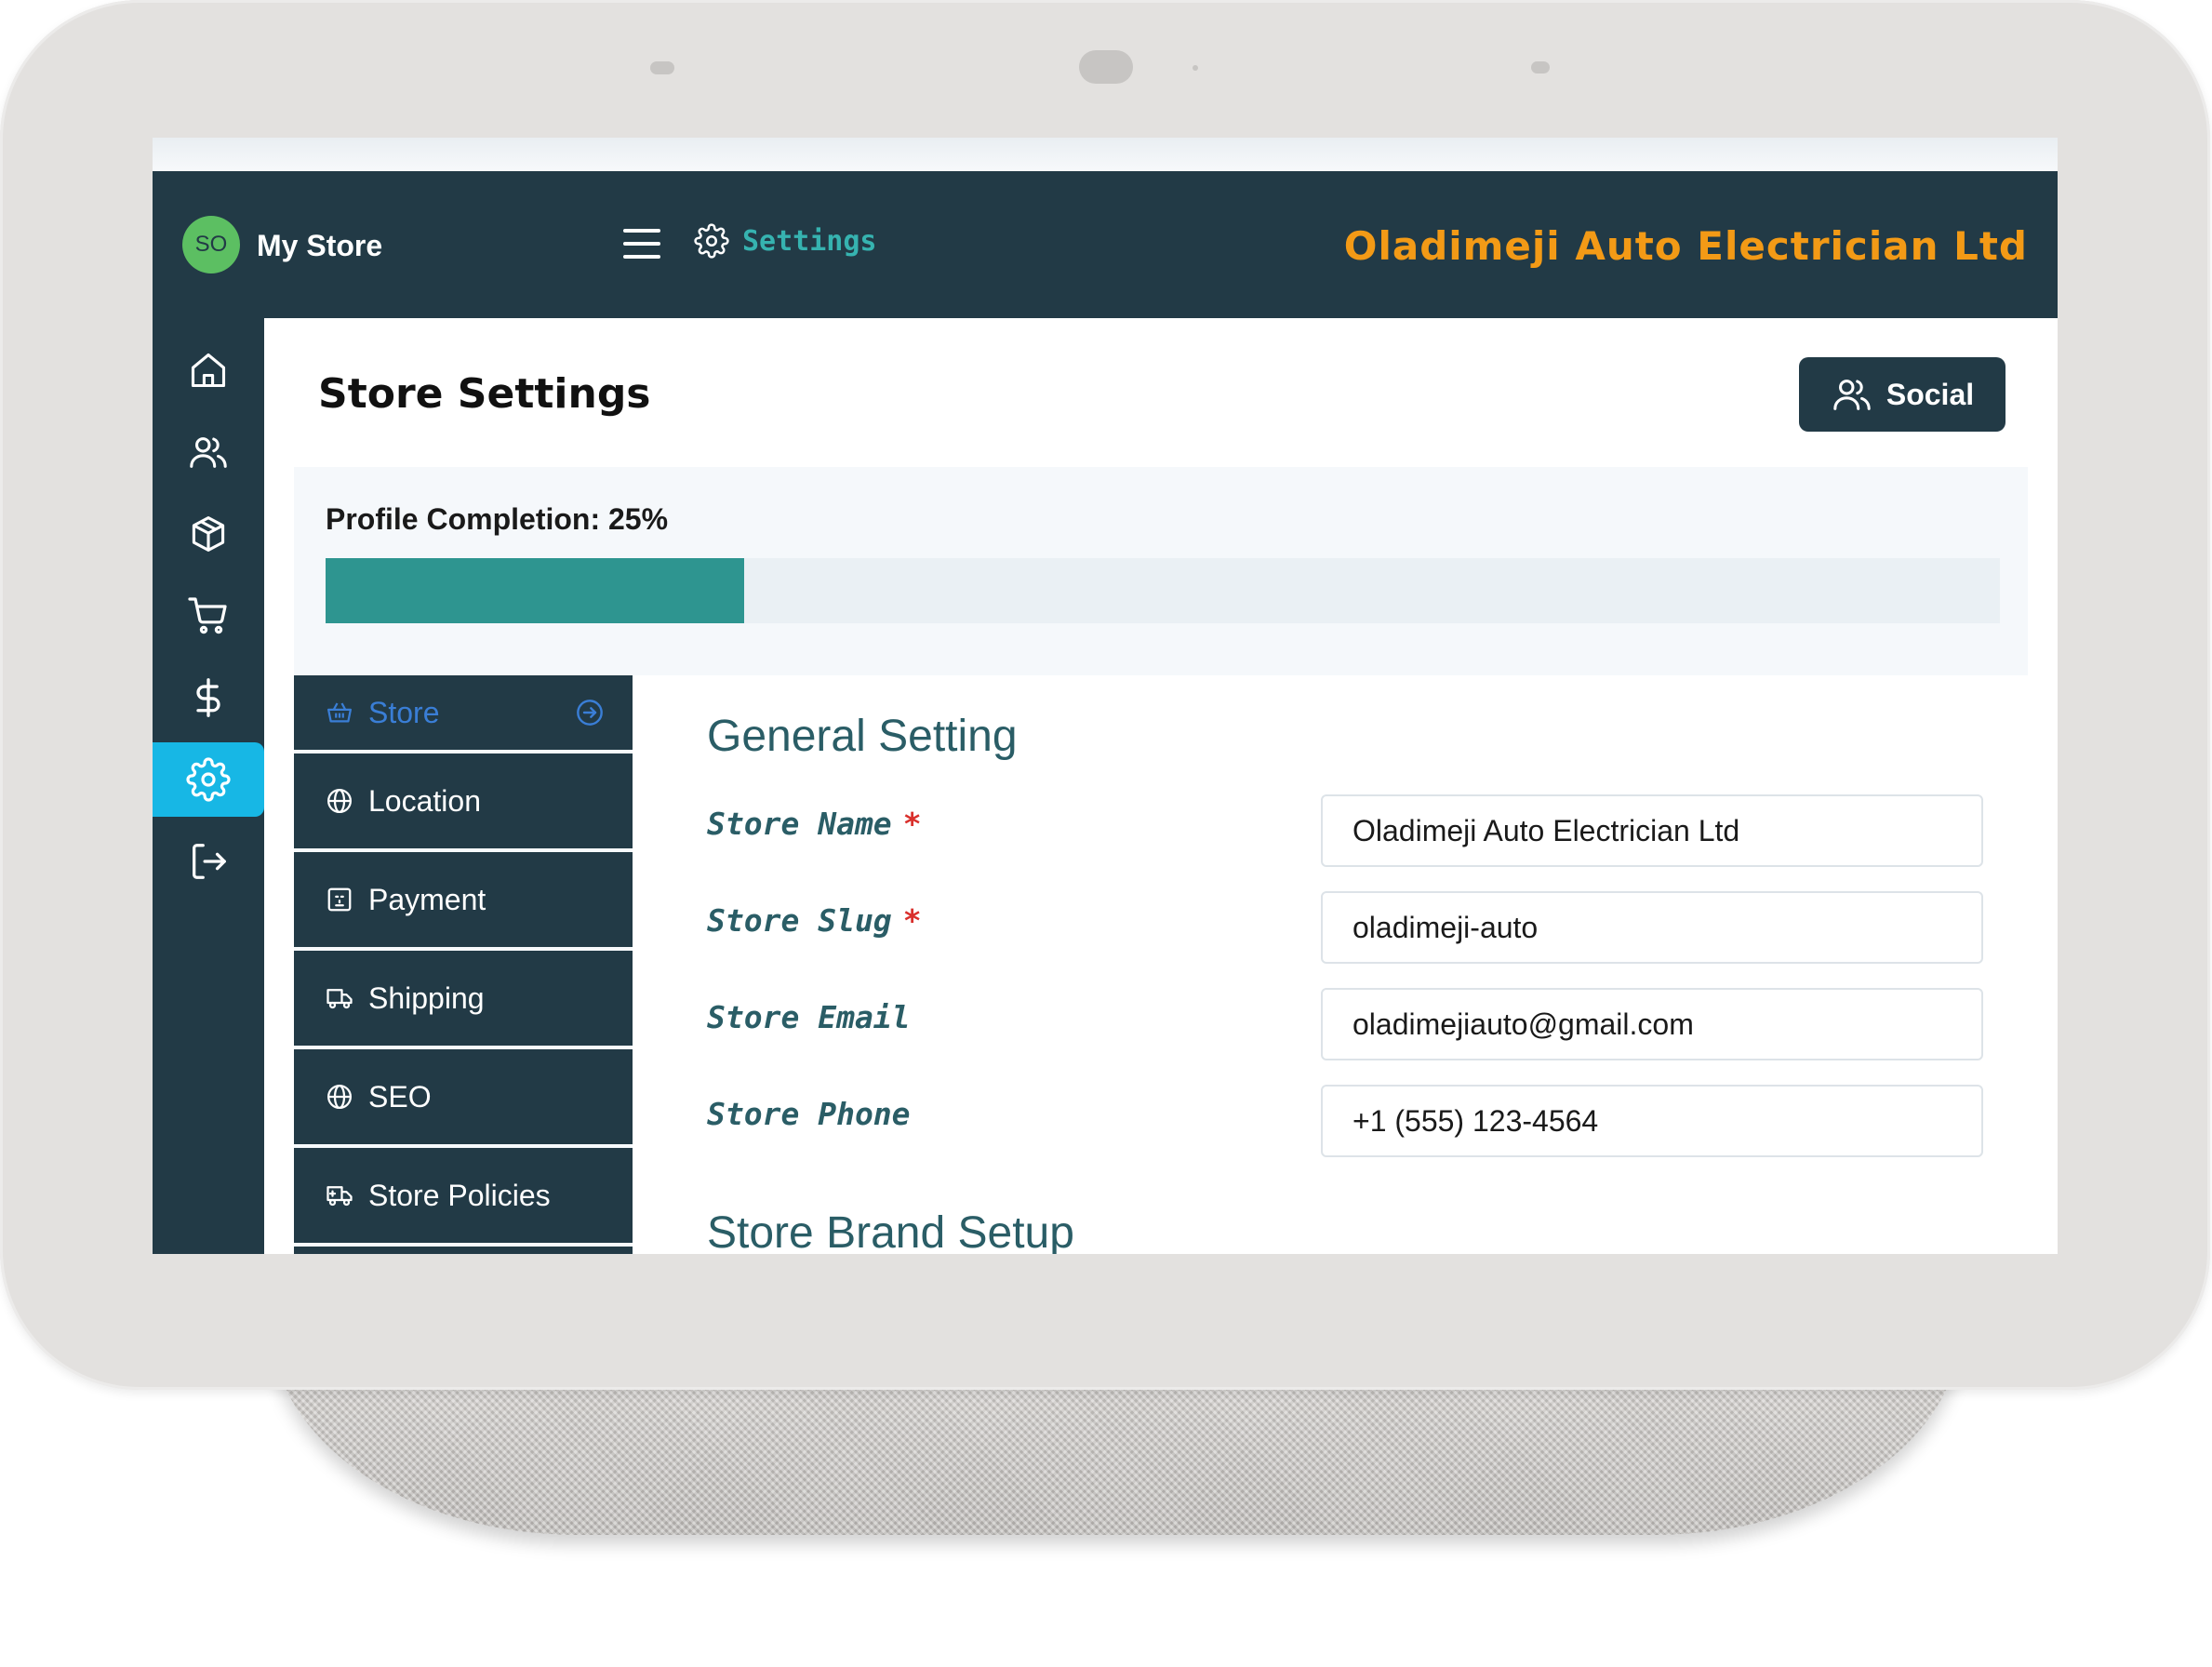 This screenshot has width=2212, height=1667. I want to click on store-email-label: Store Email, so click(809, 1017).